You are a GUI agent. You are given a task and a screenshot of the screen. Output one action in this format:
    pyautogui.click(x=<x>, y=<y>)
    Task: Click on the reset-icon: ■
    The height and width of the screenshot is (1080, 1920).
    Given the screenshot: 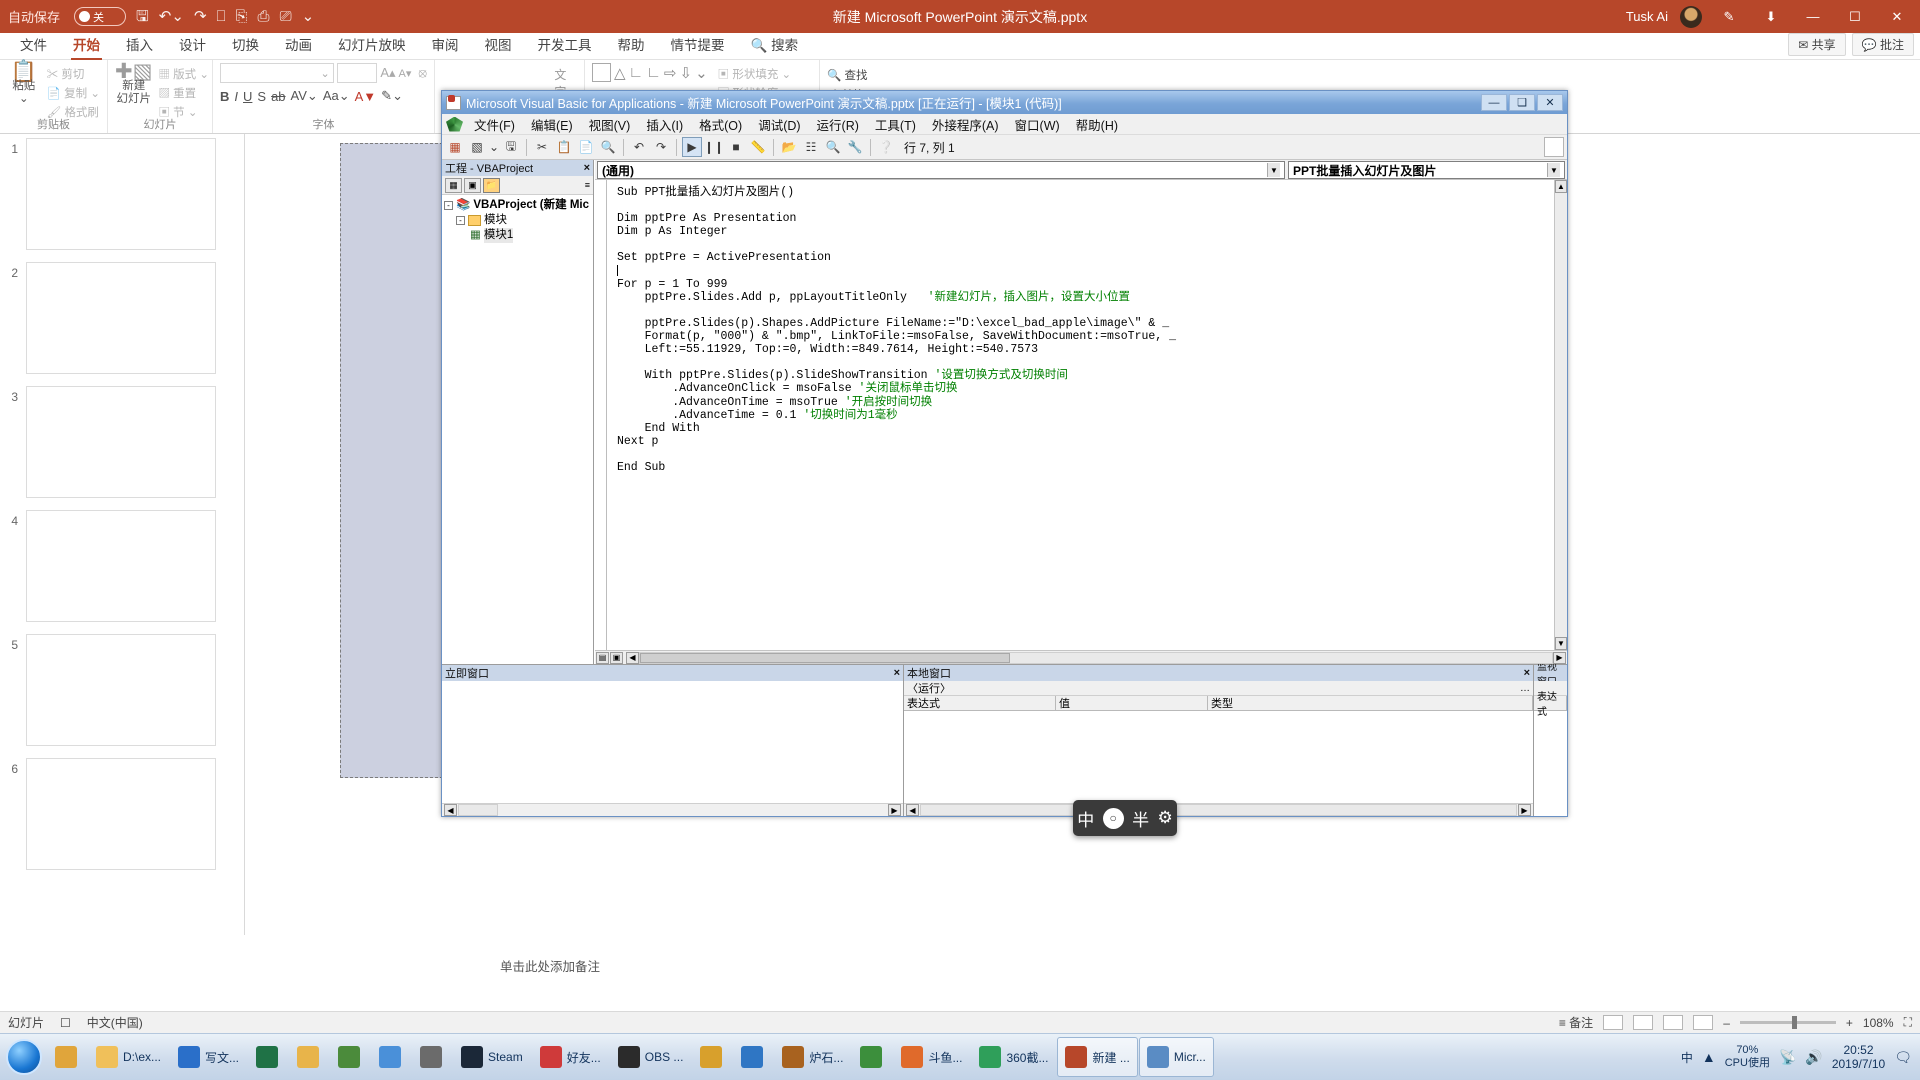 What is the action you would take?
    pyautogui.click(x=736, y=147)
    